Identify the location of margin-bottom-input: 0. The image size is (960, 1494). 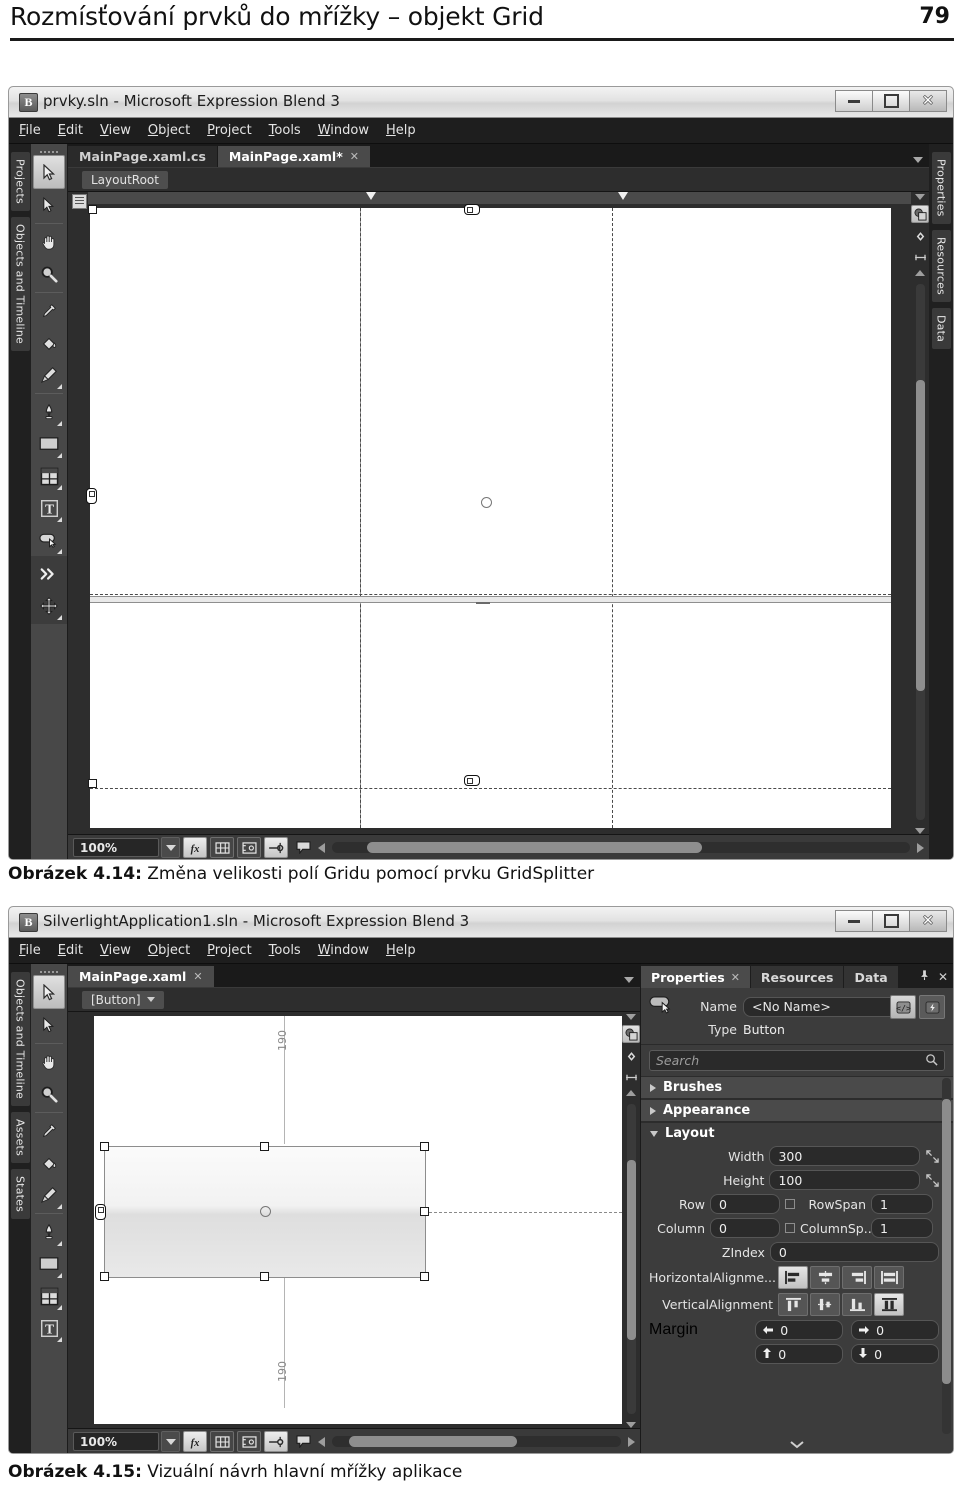
(895, 1354).